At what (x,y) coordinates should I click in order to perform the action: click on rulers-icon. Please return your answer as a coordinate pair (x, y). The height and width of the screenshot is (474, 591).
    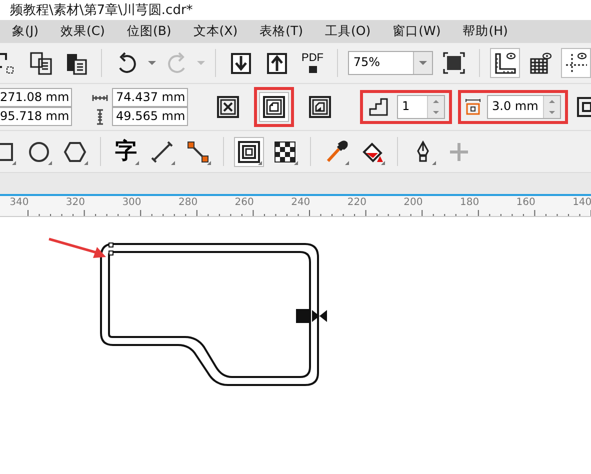
    Looking at the image, I should click on (505, 63).